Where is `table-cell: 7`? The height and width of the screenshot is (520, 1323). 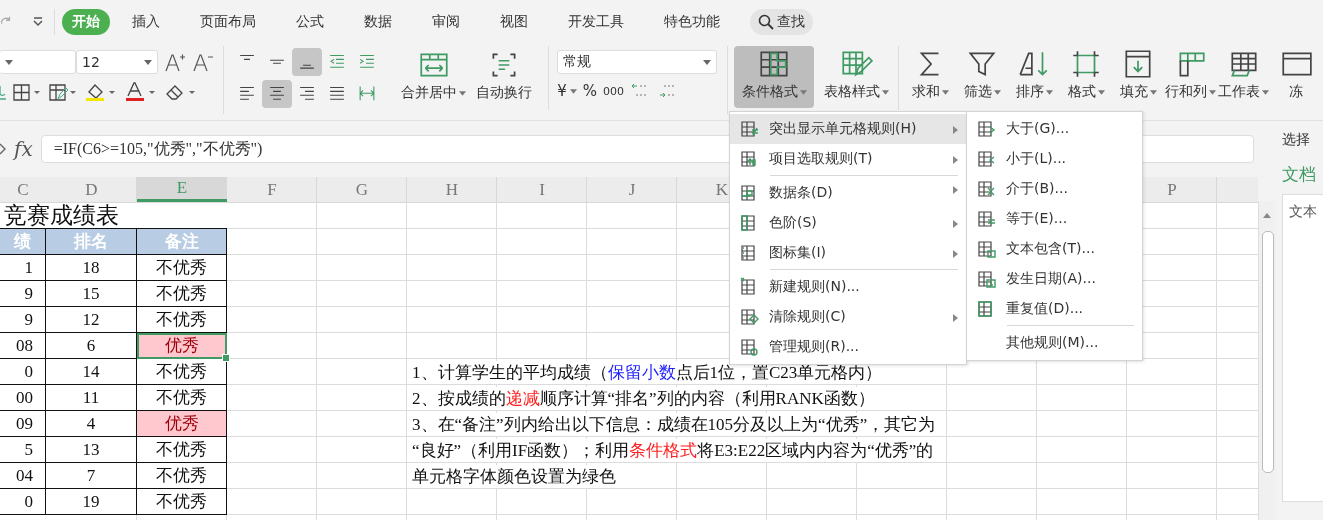 table-cell: 7 is located at coordinates (91, 476).